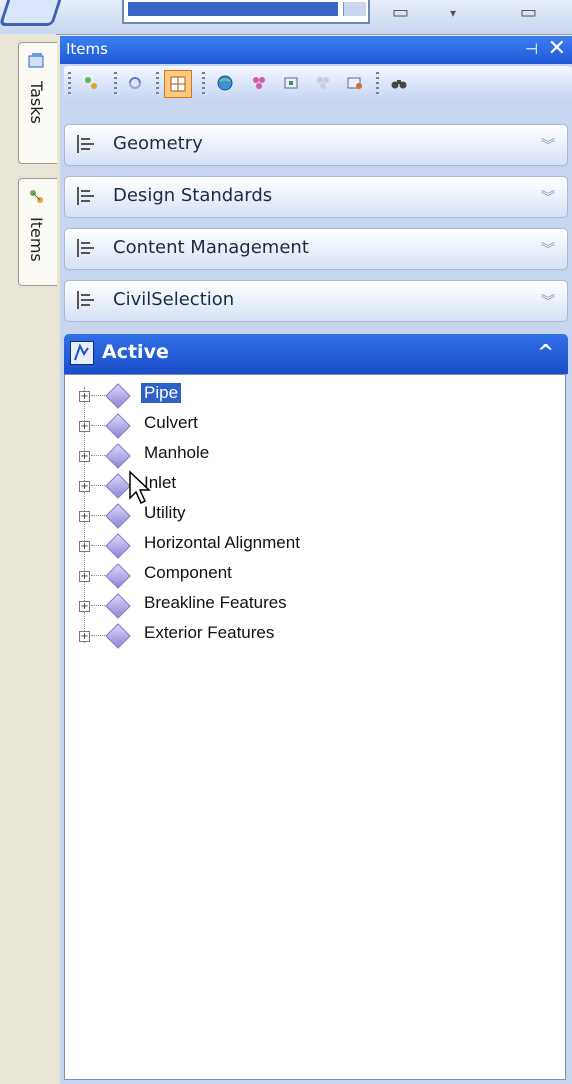  What do you see at coordinates (557, 48) in the screenshot?
I see `close-icon: ✕` at bounding box center [557, 48].